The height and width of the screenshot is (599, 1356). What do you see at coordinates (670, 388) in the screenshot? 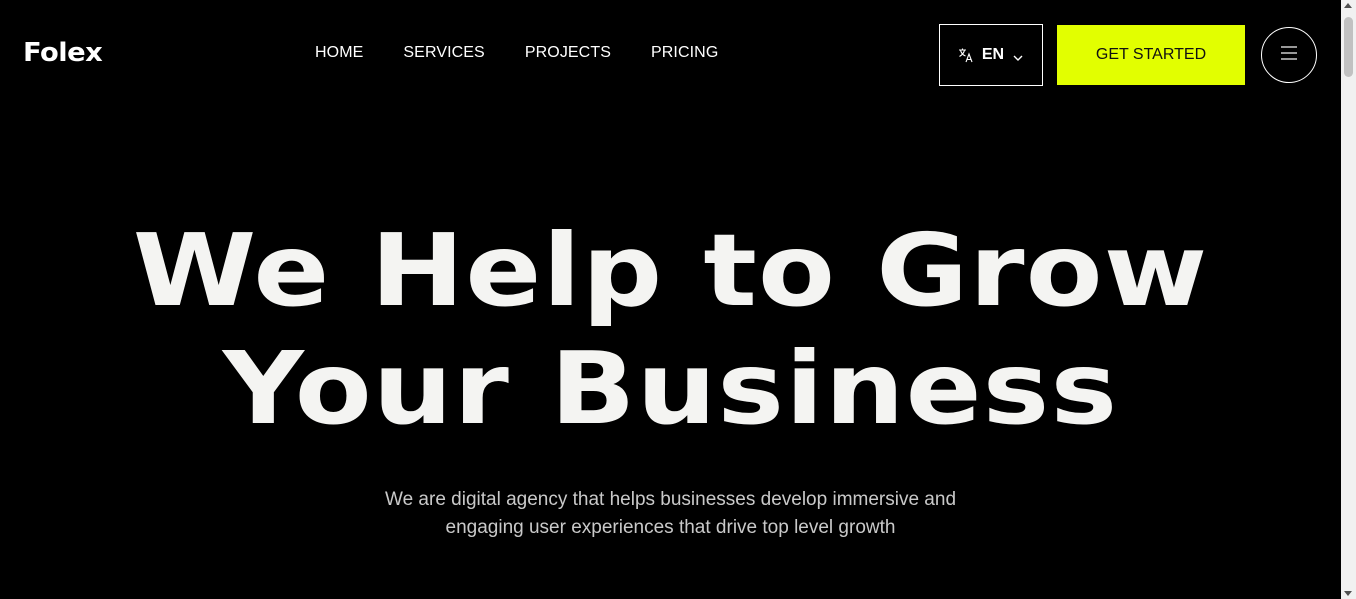
I see `hero-title-line-2: Your Business` at bounding box center [670, 388].